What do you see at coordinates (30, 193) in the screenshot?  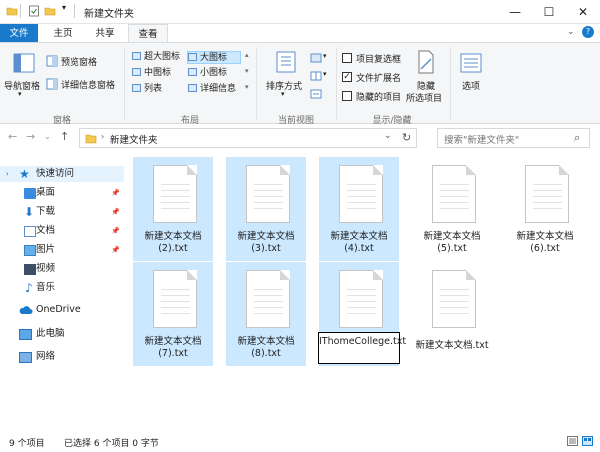 I see `desktop-icon` at bounding box center [30, 193].